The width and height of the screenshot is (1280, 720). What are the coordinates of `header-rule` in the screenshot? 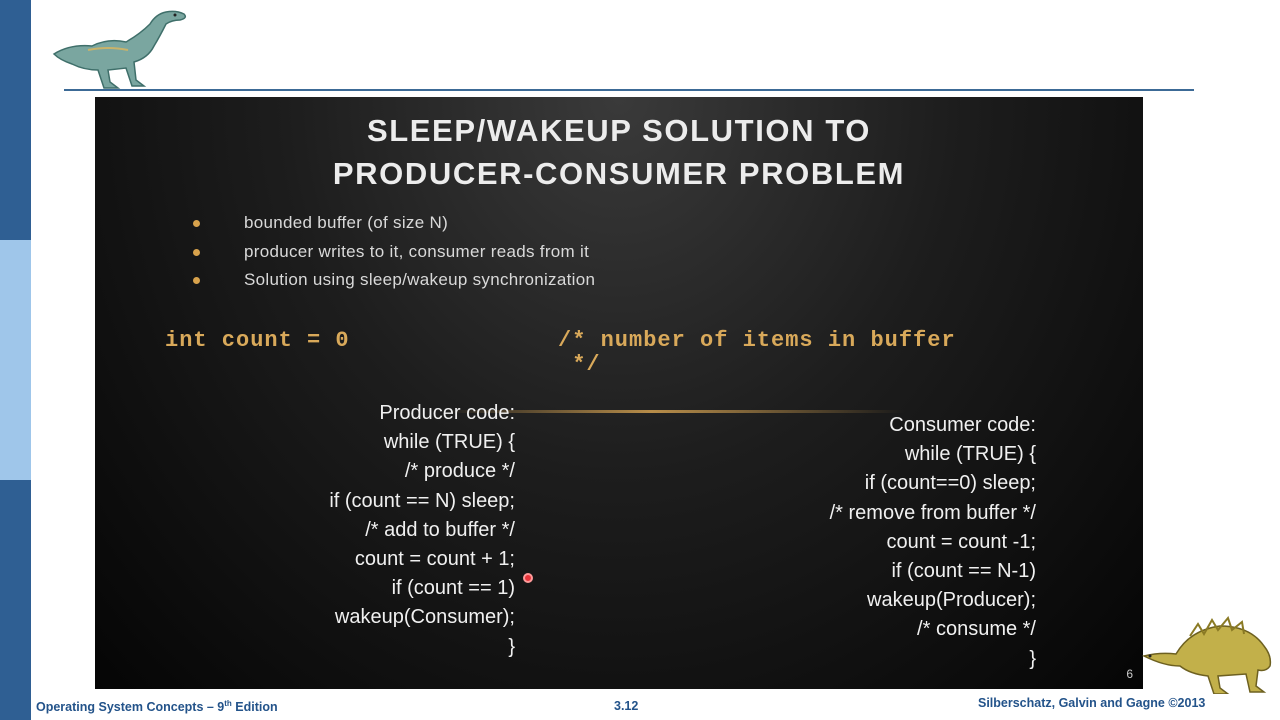 It's located at (629, 90).